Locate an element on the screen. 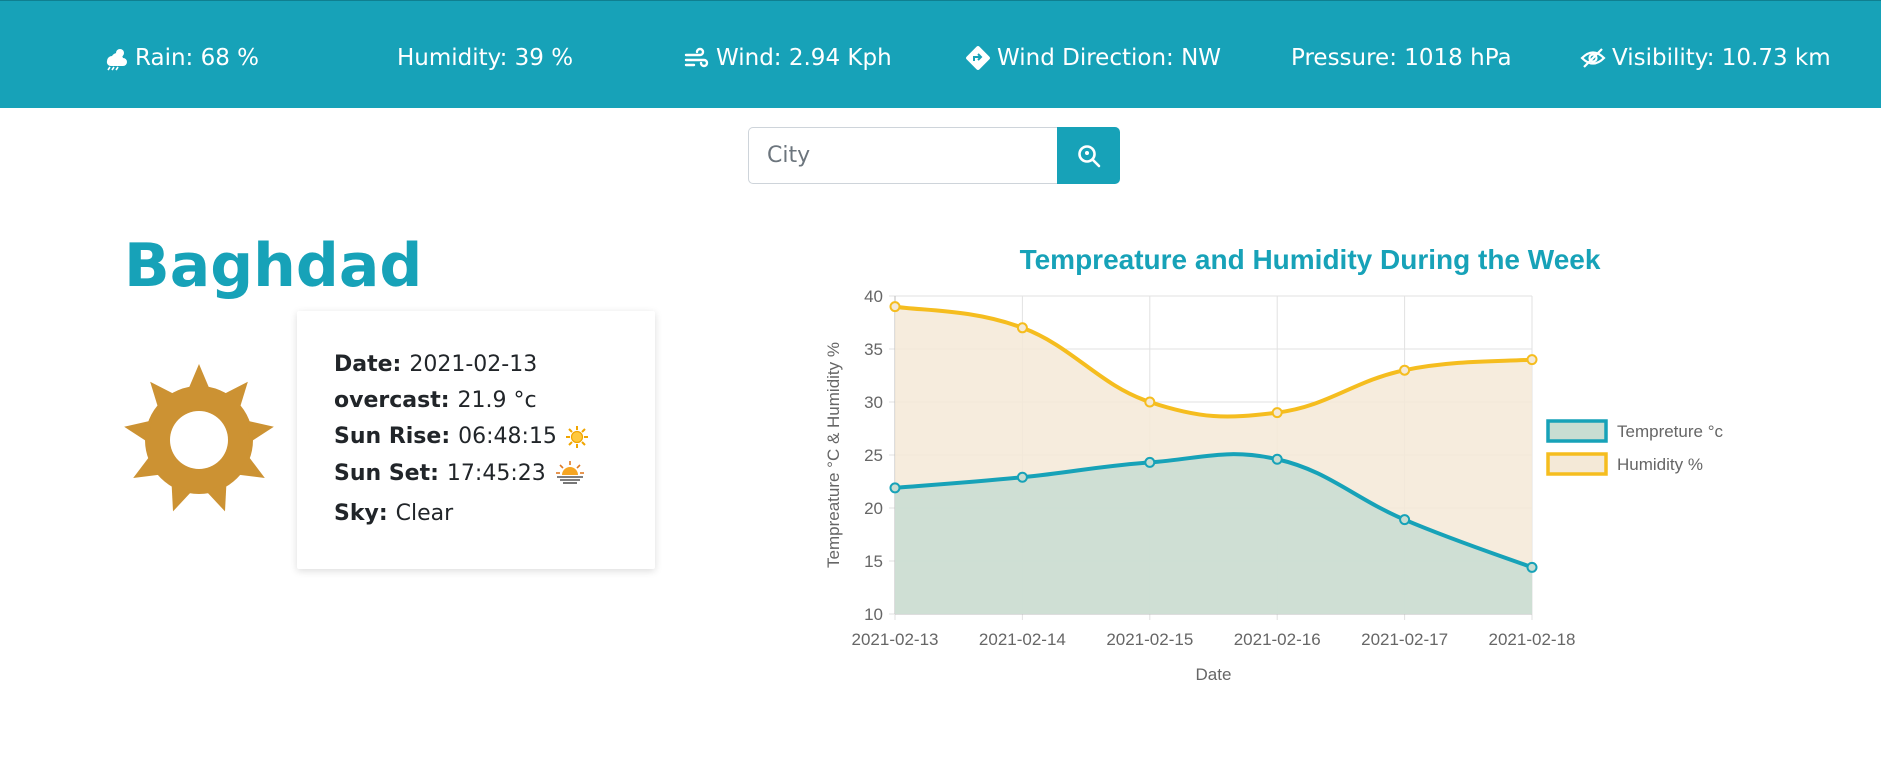 The height and width of the screenshot is (762, 1881). y-tick-label: 10 is located at coordinates (873, 614).